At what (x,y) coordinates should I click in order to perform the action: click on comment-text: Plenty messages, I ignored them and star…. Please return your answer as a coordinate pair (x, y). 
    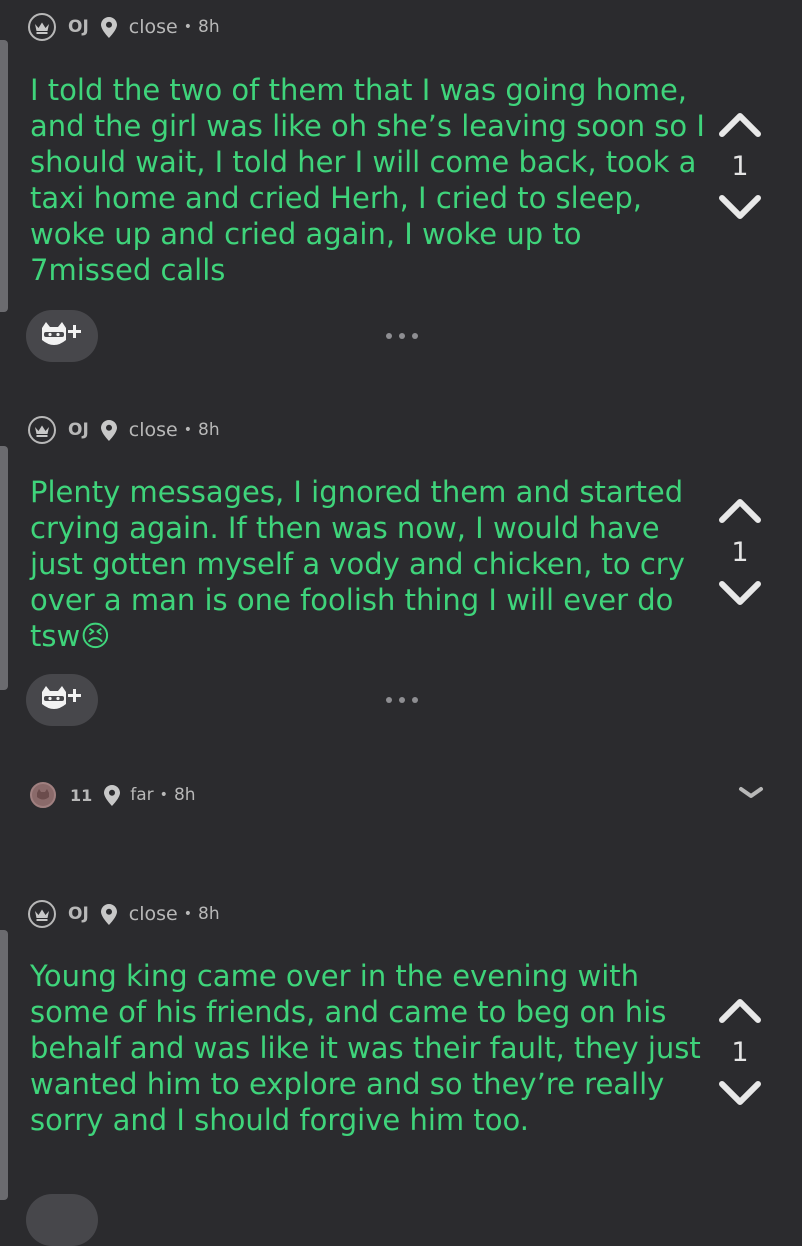
    Looking at the image, I should click on (357, 564).